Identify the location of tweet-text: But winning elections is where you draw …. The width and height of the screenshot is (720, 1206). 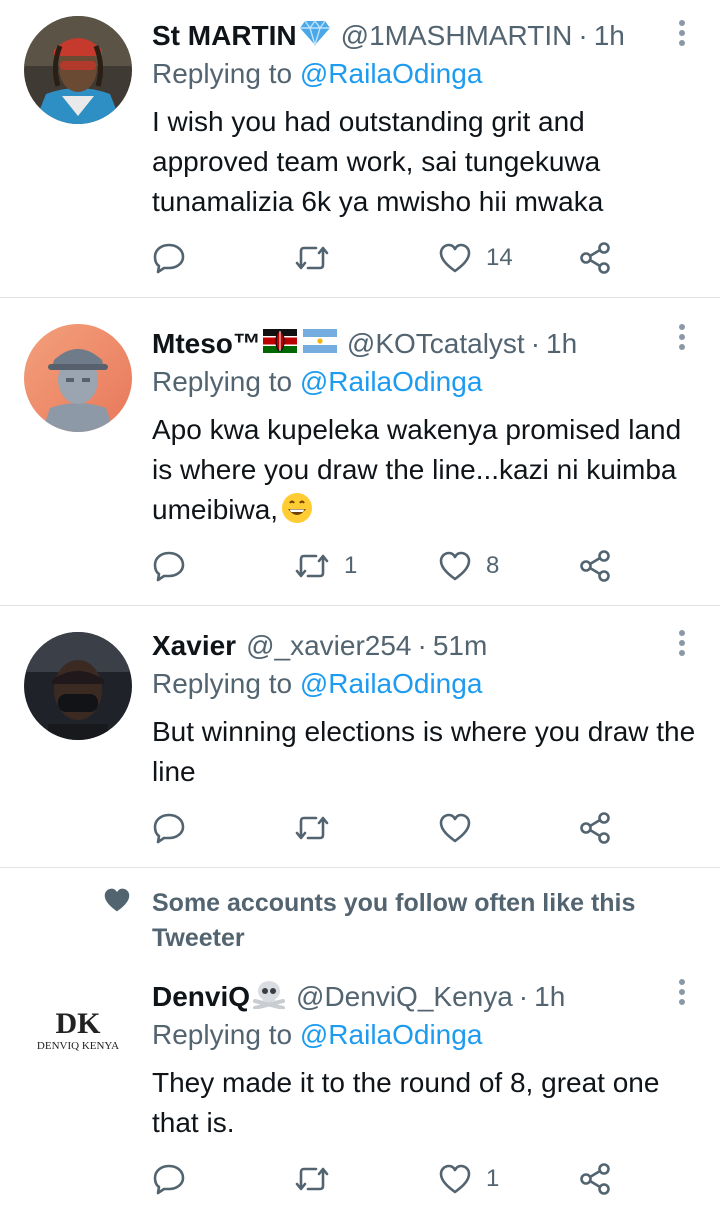
(424, 751).